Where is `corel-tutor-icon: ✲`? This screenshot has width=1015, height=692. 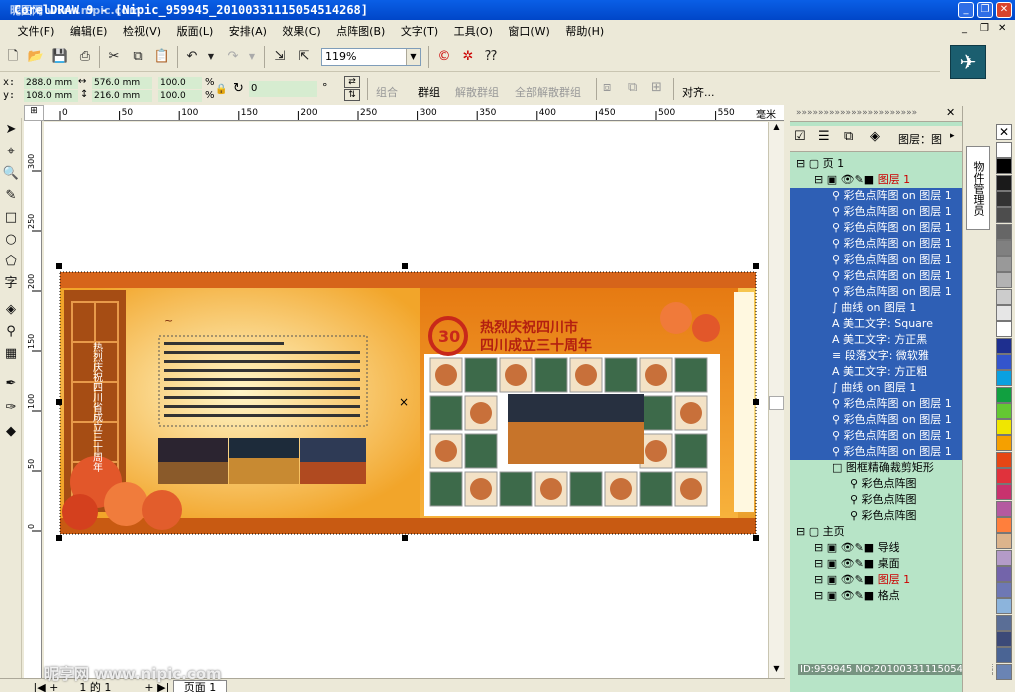 corel-tutor-icon: ✲ is located at coordinates (468, 57).